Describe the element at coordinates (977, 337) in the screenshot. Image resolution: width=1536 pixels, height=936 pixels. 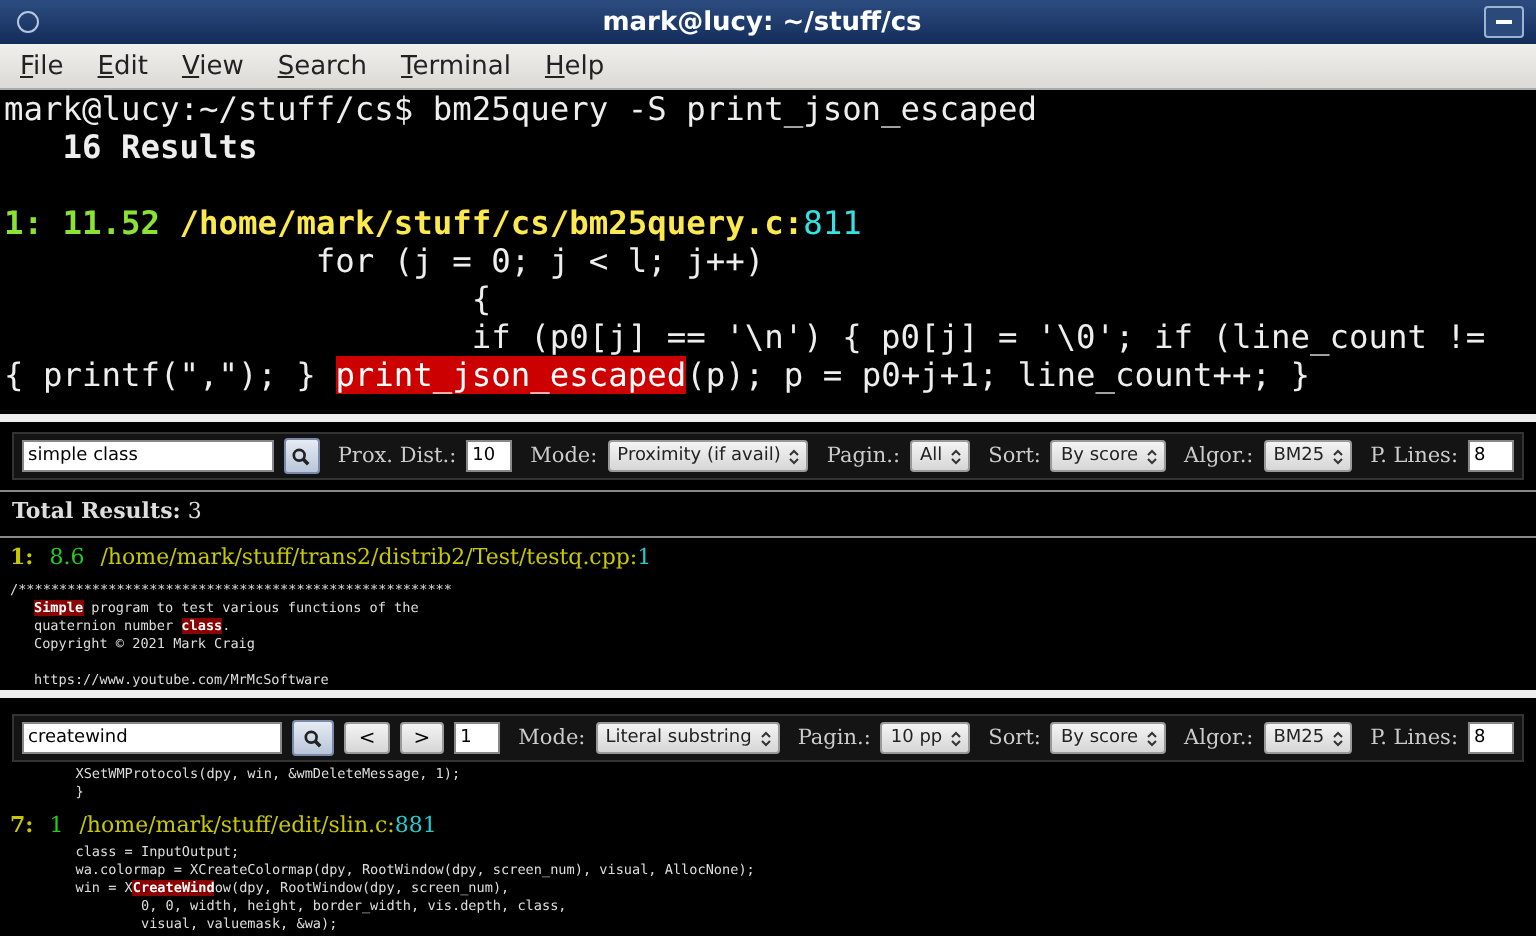
I see `terminal-text: if (p0[j] == '\n') { p0[j] = '\0'; if (line_count !=` at that location.